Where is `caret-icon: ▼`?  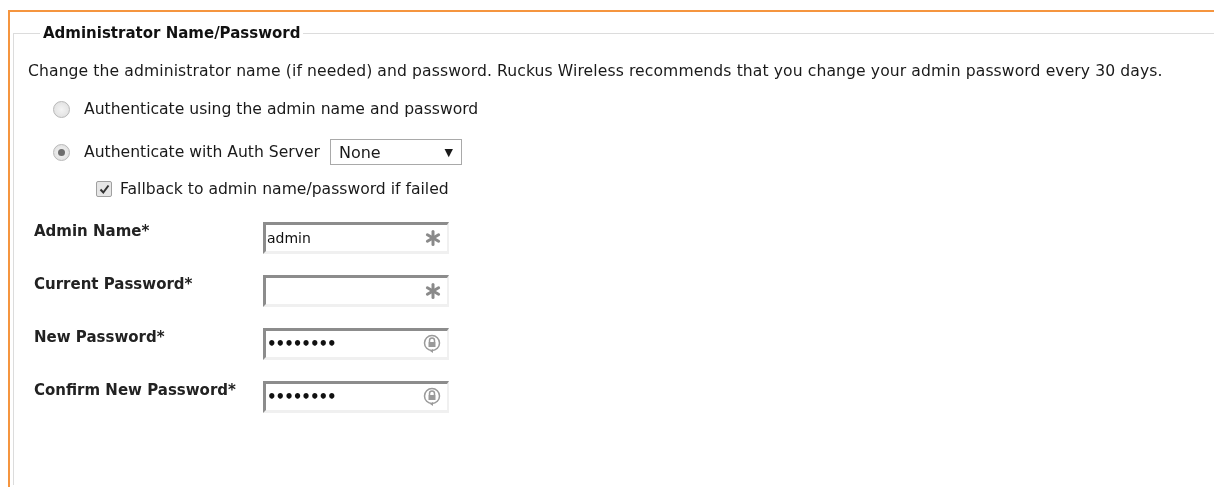 caret-icon: ▼ is located at coordinates (448, 152).